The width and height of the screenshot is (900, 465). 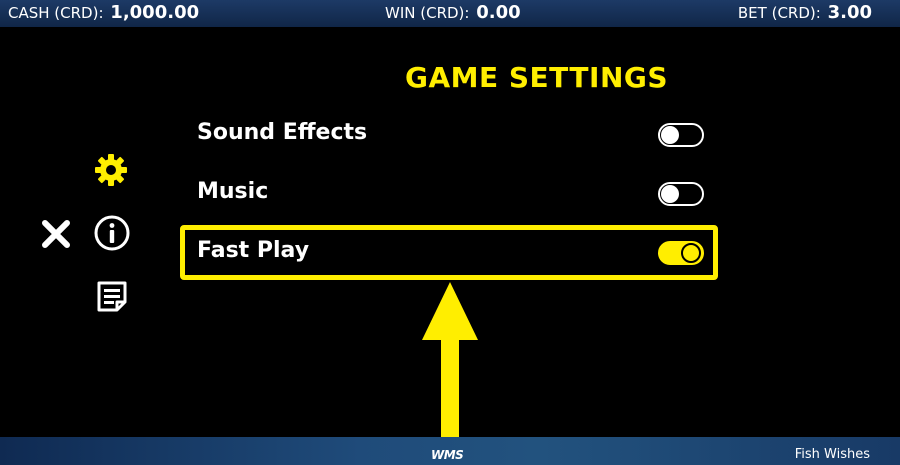 What do you see at coordinates (112, 235) in the screenshot?
I see `info-icon` at bounding box center [112, 235].